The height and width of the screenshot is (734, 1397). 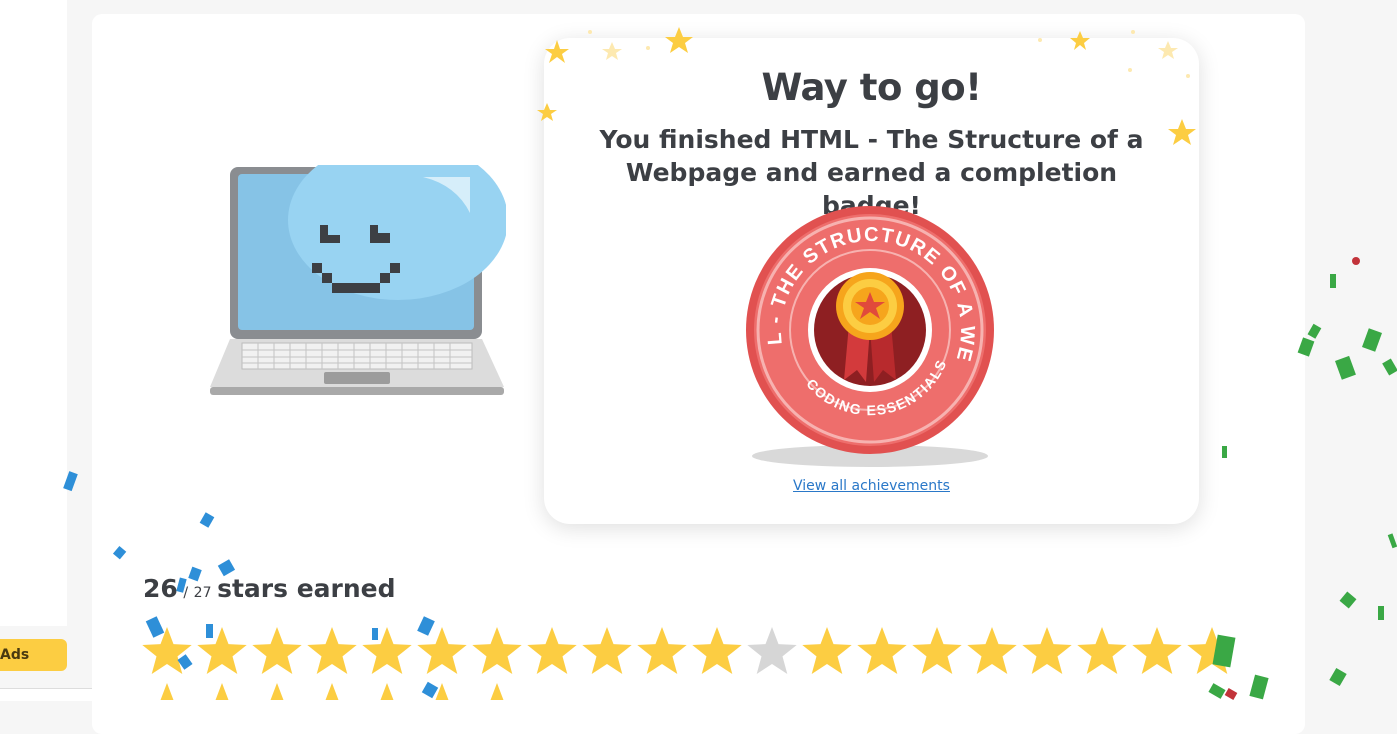 What do you see at coordinates (33, 655) in the screenshot?
I see `remove-ads-button: Ads` at bounding box center [33, 655].